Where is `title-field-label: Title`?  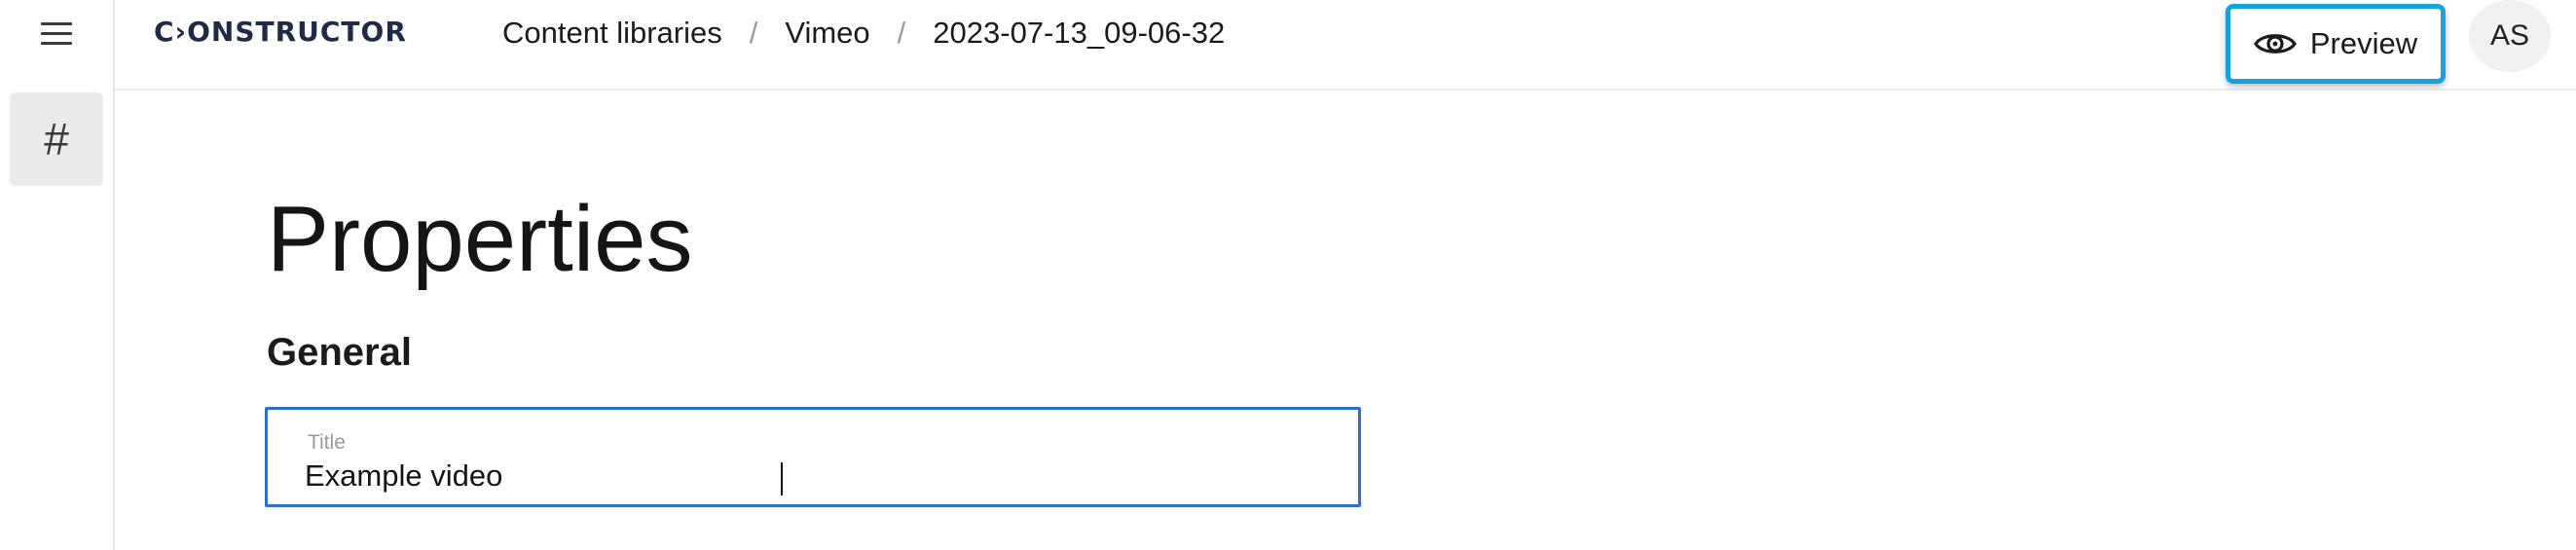
title-field-label: Title is located at coordinates (327, 443).